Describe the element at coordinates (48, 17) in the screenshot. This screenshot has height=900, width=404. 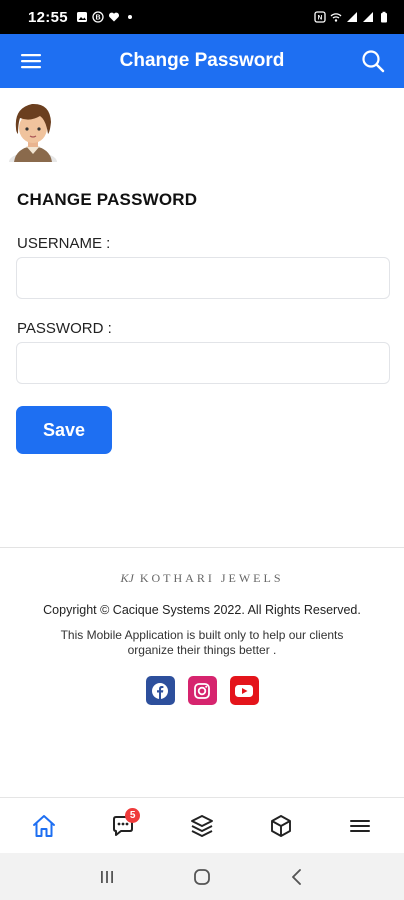
I see `status-time: 12:55` at that location.